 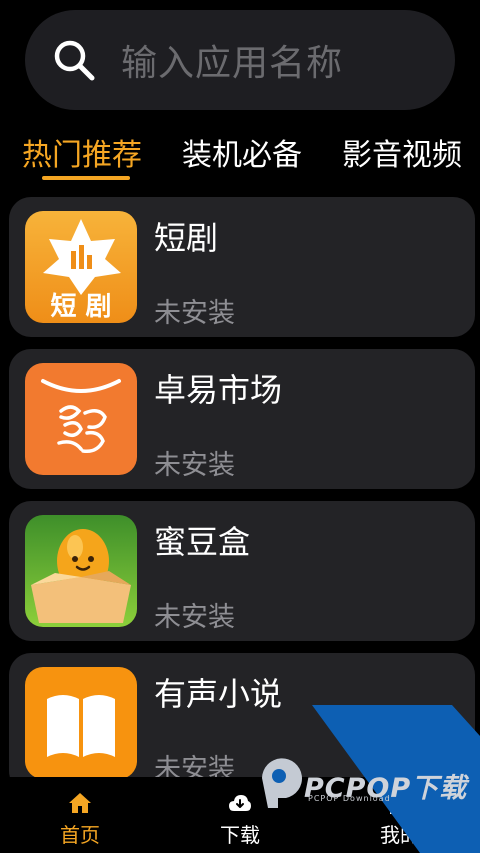 What do you see at coordinates (232, 63) in the screenshot?
I see `search-placeholder: 输入应用名称` at bounding box center [232, 63].